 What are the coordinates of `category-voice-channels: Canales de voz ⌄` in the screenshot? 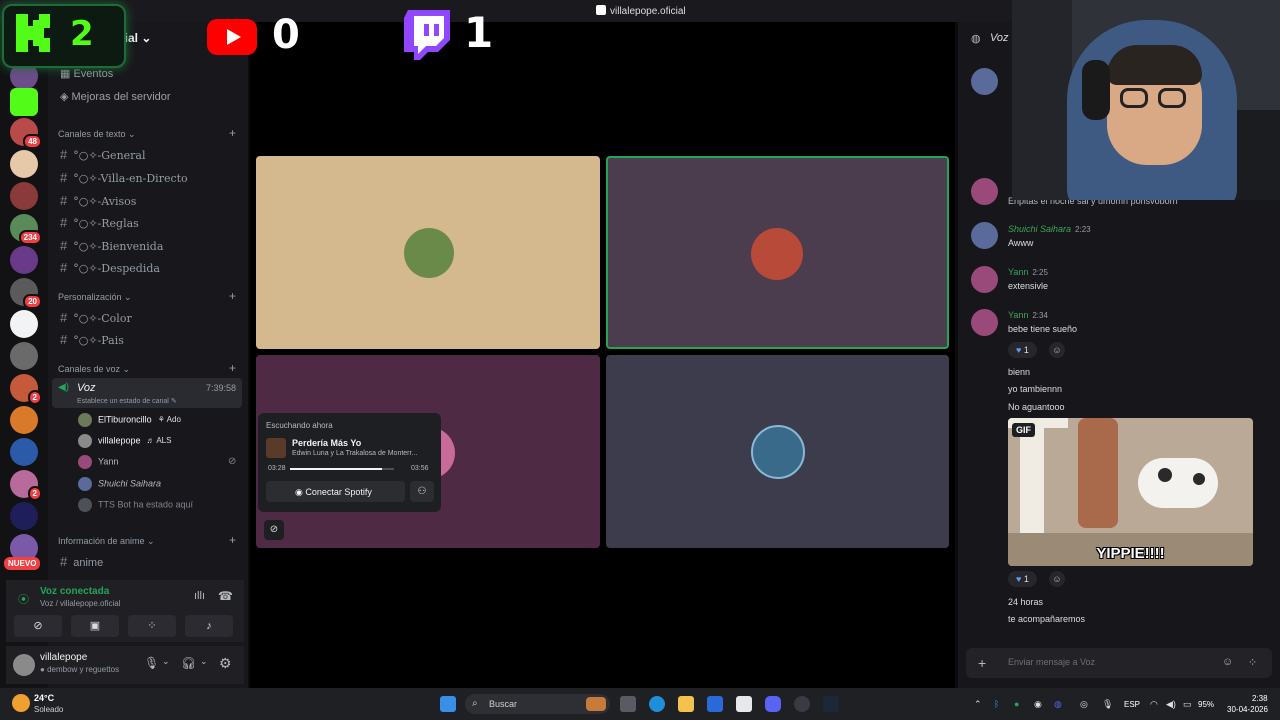 It's located at (94, 369).